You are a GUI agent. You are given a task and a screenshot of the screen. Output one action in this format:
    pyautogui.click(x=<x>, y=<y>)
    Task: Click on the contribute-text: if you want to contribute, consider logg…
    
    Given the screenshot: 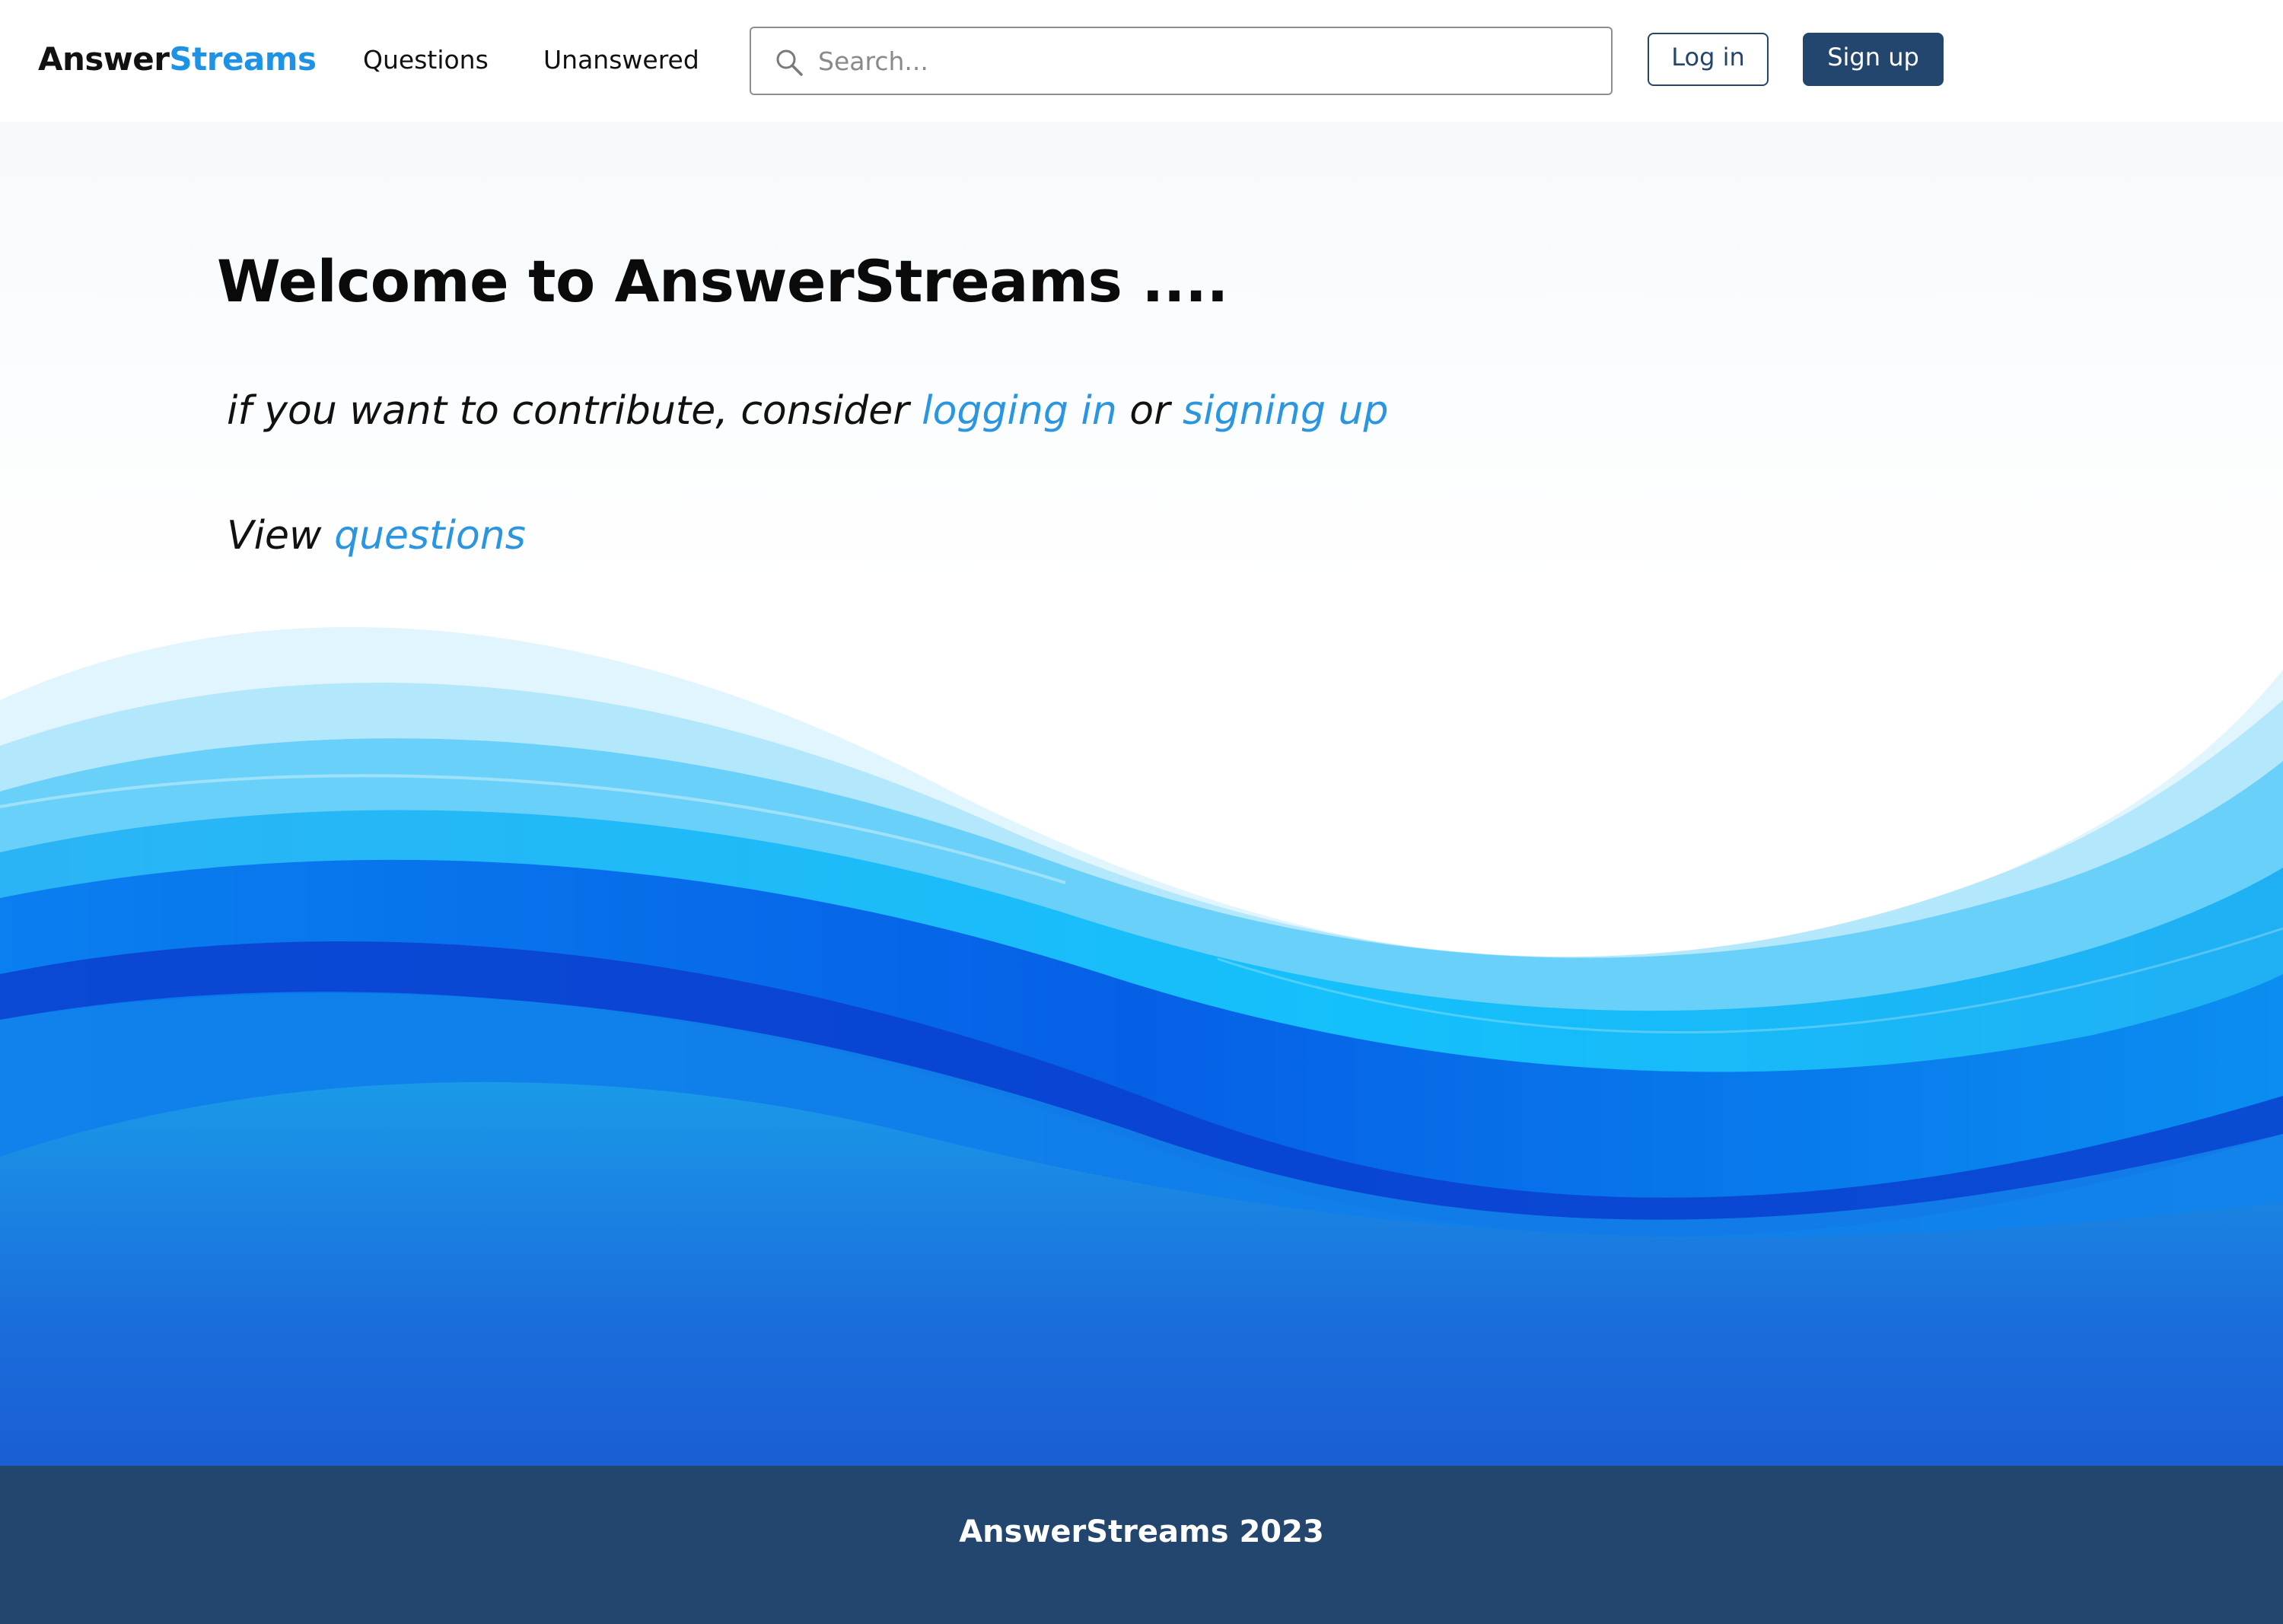 What is the action you would take?
    pyautogui.click(x=807, y=411)
    